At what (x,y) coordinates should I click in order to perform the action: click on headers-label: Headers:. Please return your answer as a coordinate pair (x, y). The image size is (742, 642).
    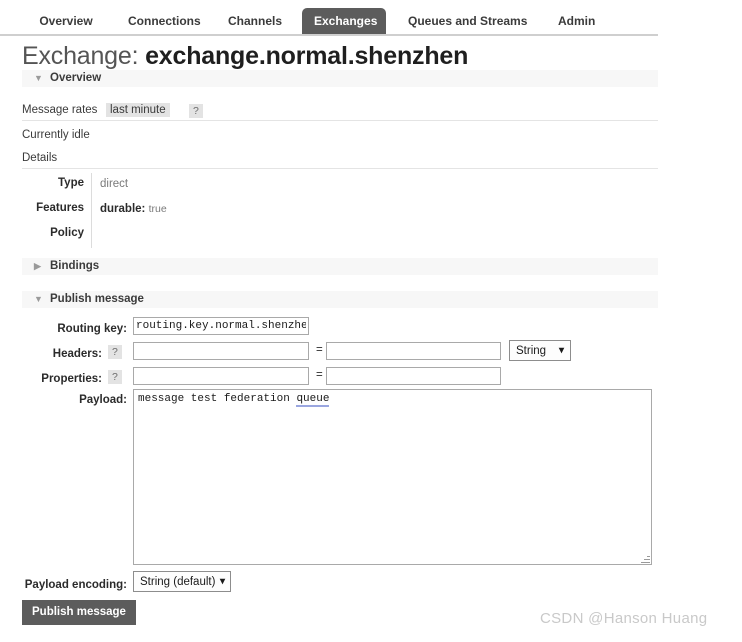
    Looking at the image, I should click on (77, 354).